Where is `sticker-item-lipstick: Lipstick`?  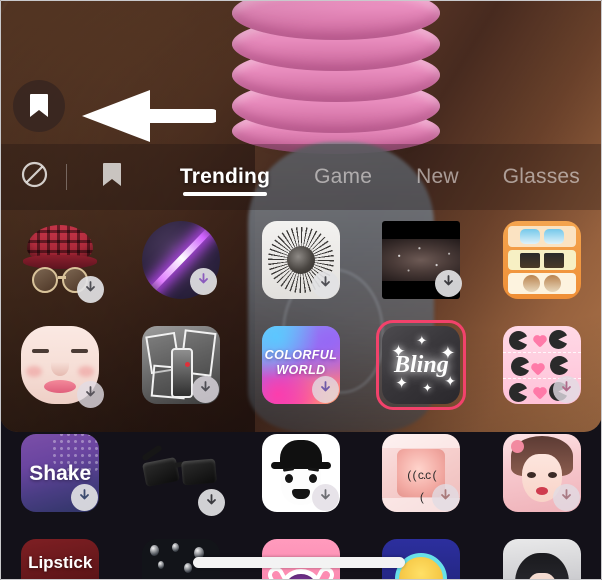
sticker-item-lipstick: Lipstick is located at coordinates (60, 555).